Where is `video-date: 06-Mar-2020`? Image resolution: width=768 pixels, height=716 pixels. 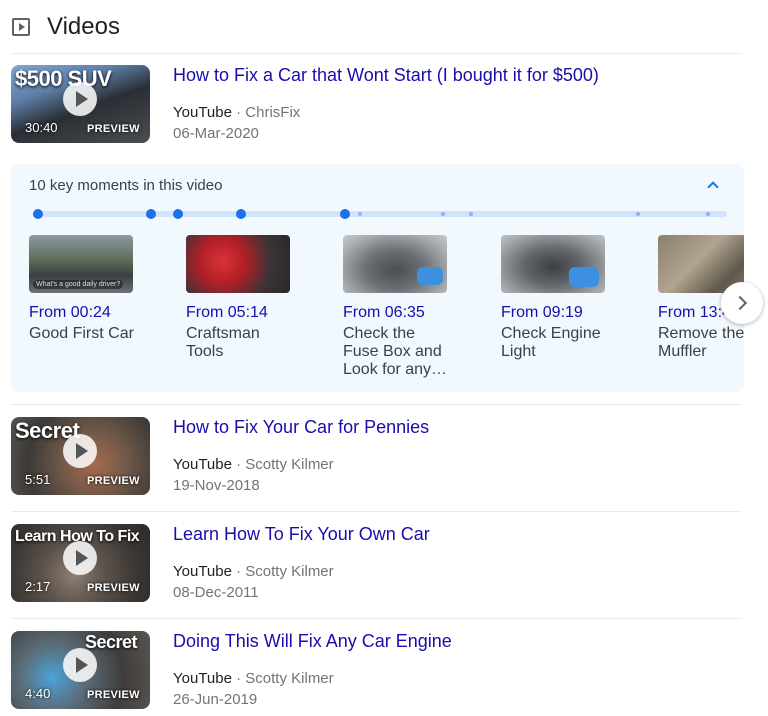 video-date: 06-Mar-2020 is located at coordinates (216, 133).